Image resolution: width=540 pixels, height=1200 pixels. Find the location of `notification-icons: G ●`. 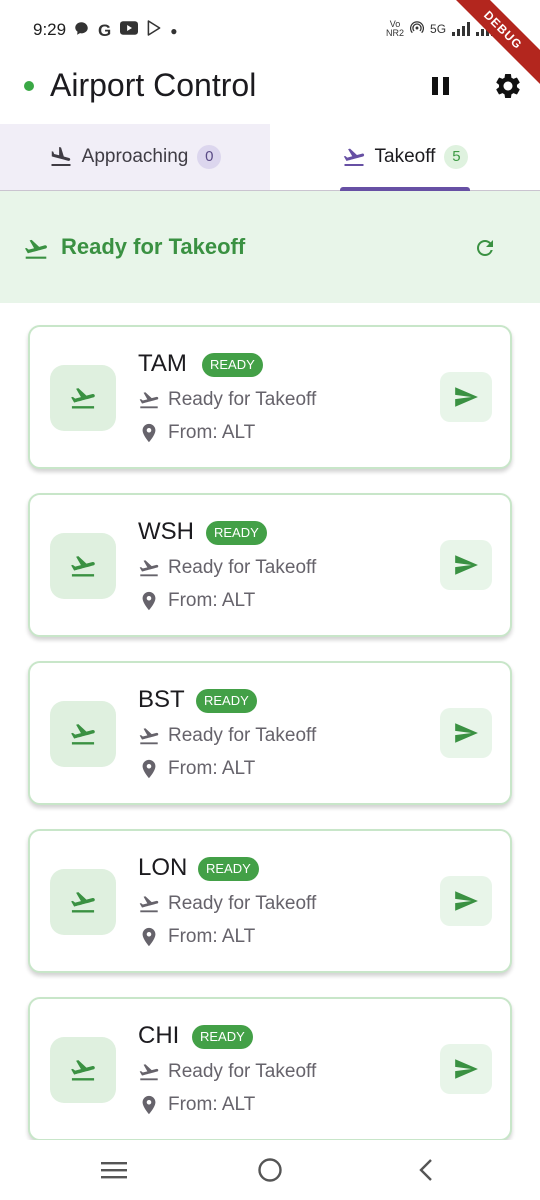

notification-icons: G ● is located at coordinates (125, 31).